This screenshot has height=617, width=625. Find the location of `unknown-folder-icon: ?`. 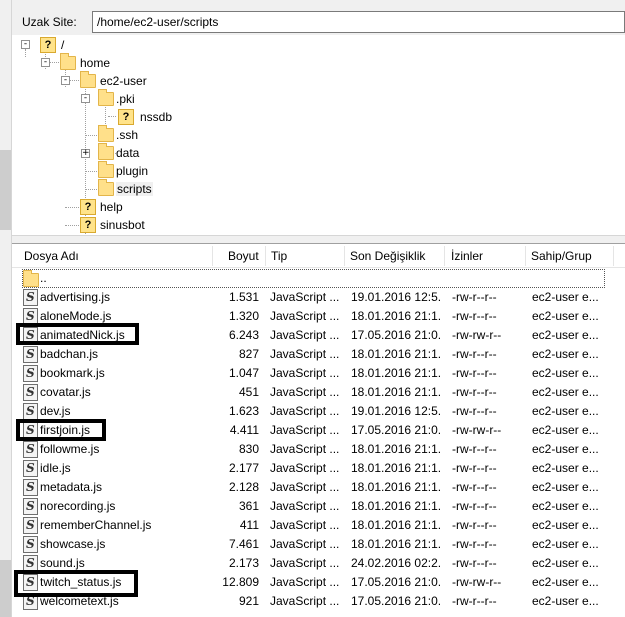

unknown-folder-icon: ? is located at coordinates (48, 45).